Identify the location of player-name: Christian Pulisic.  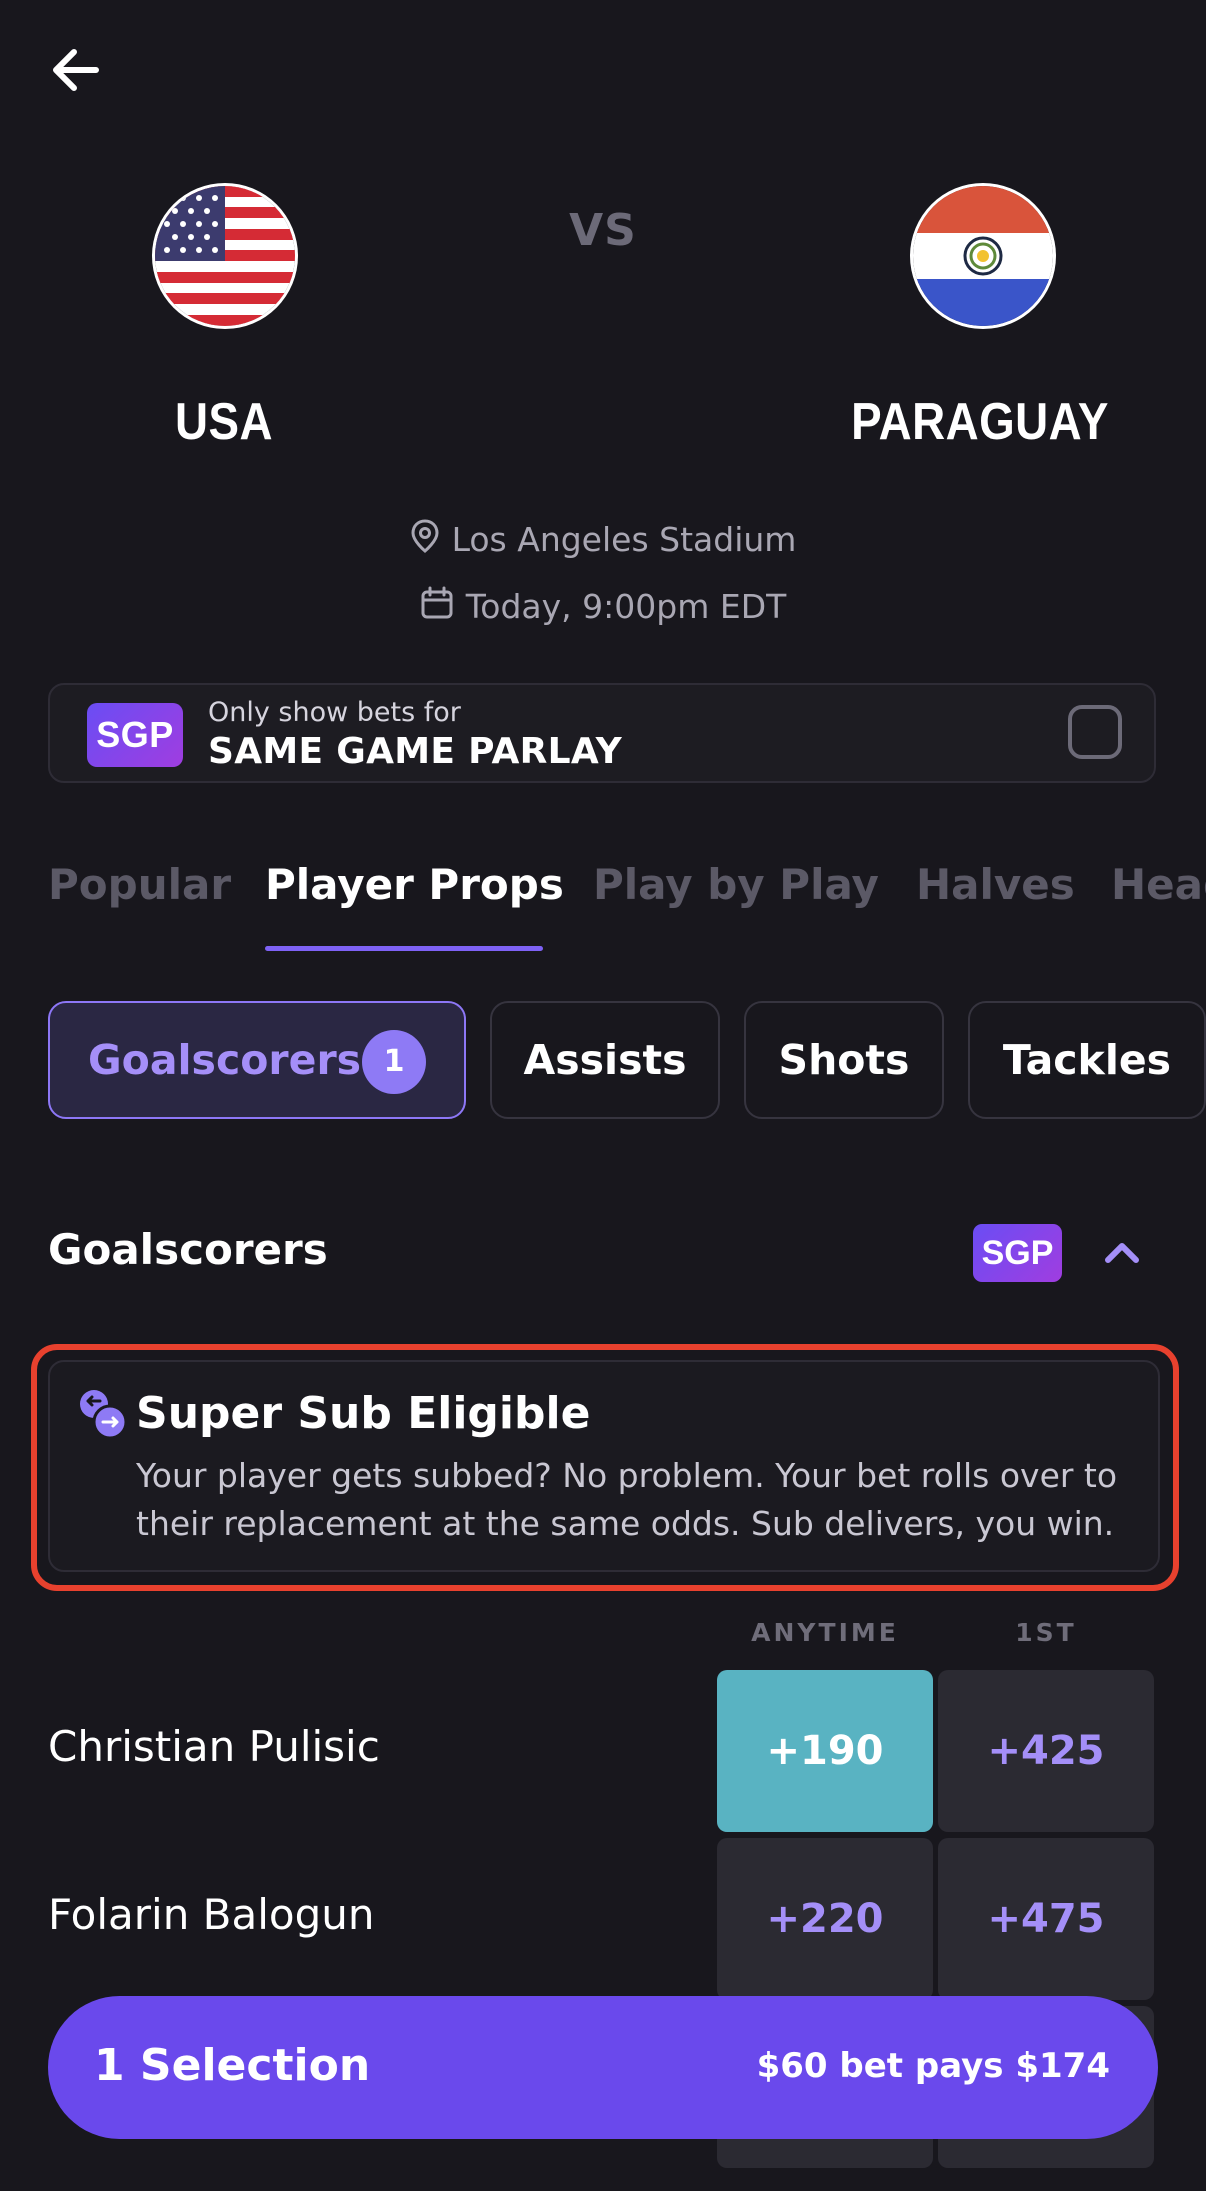
(214, 1746).